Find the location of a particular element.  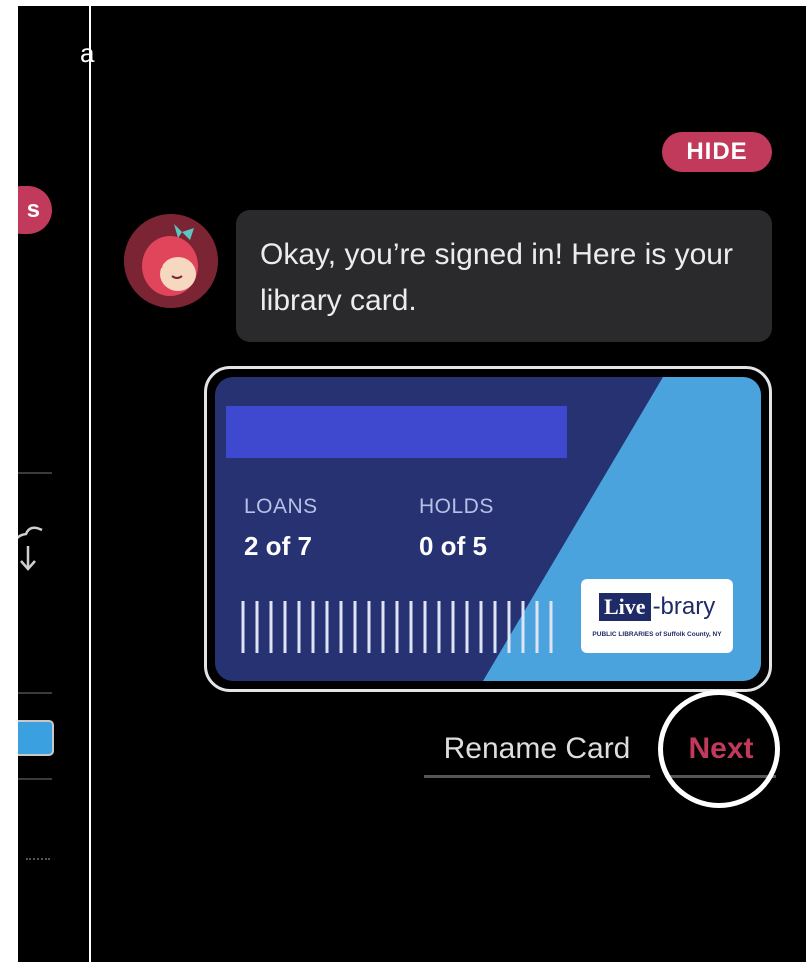

hide-button: HIDE is located at coordinates (717, 152).